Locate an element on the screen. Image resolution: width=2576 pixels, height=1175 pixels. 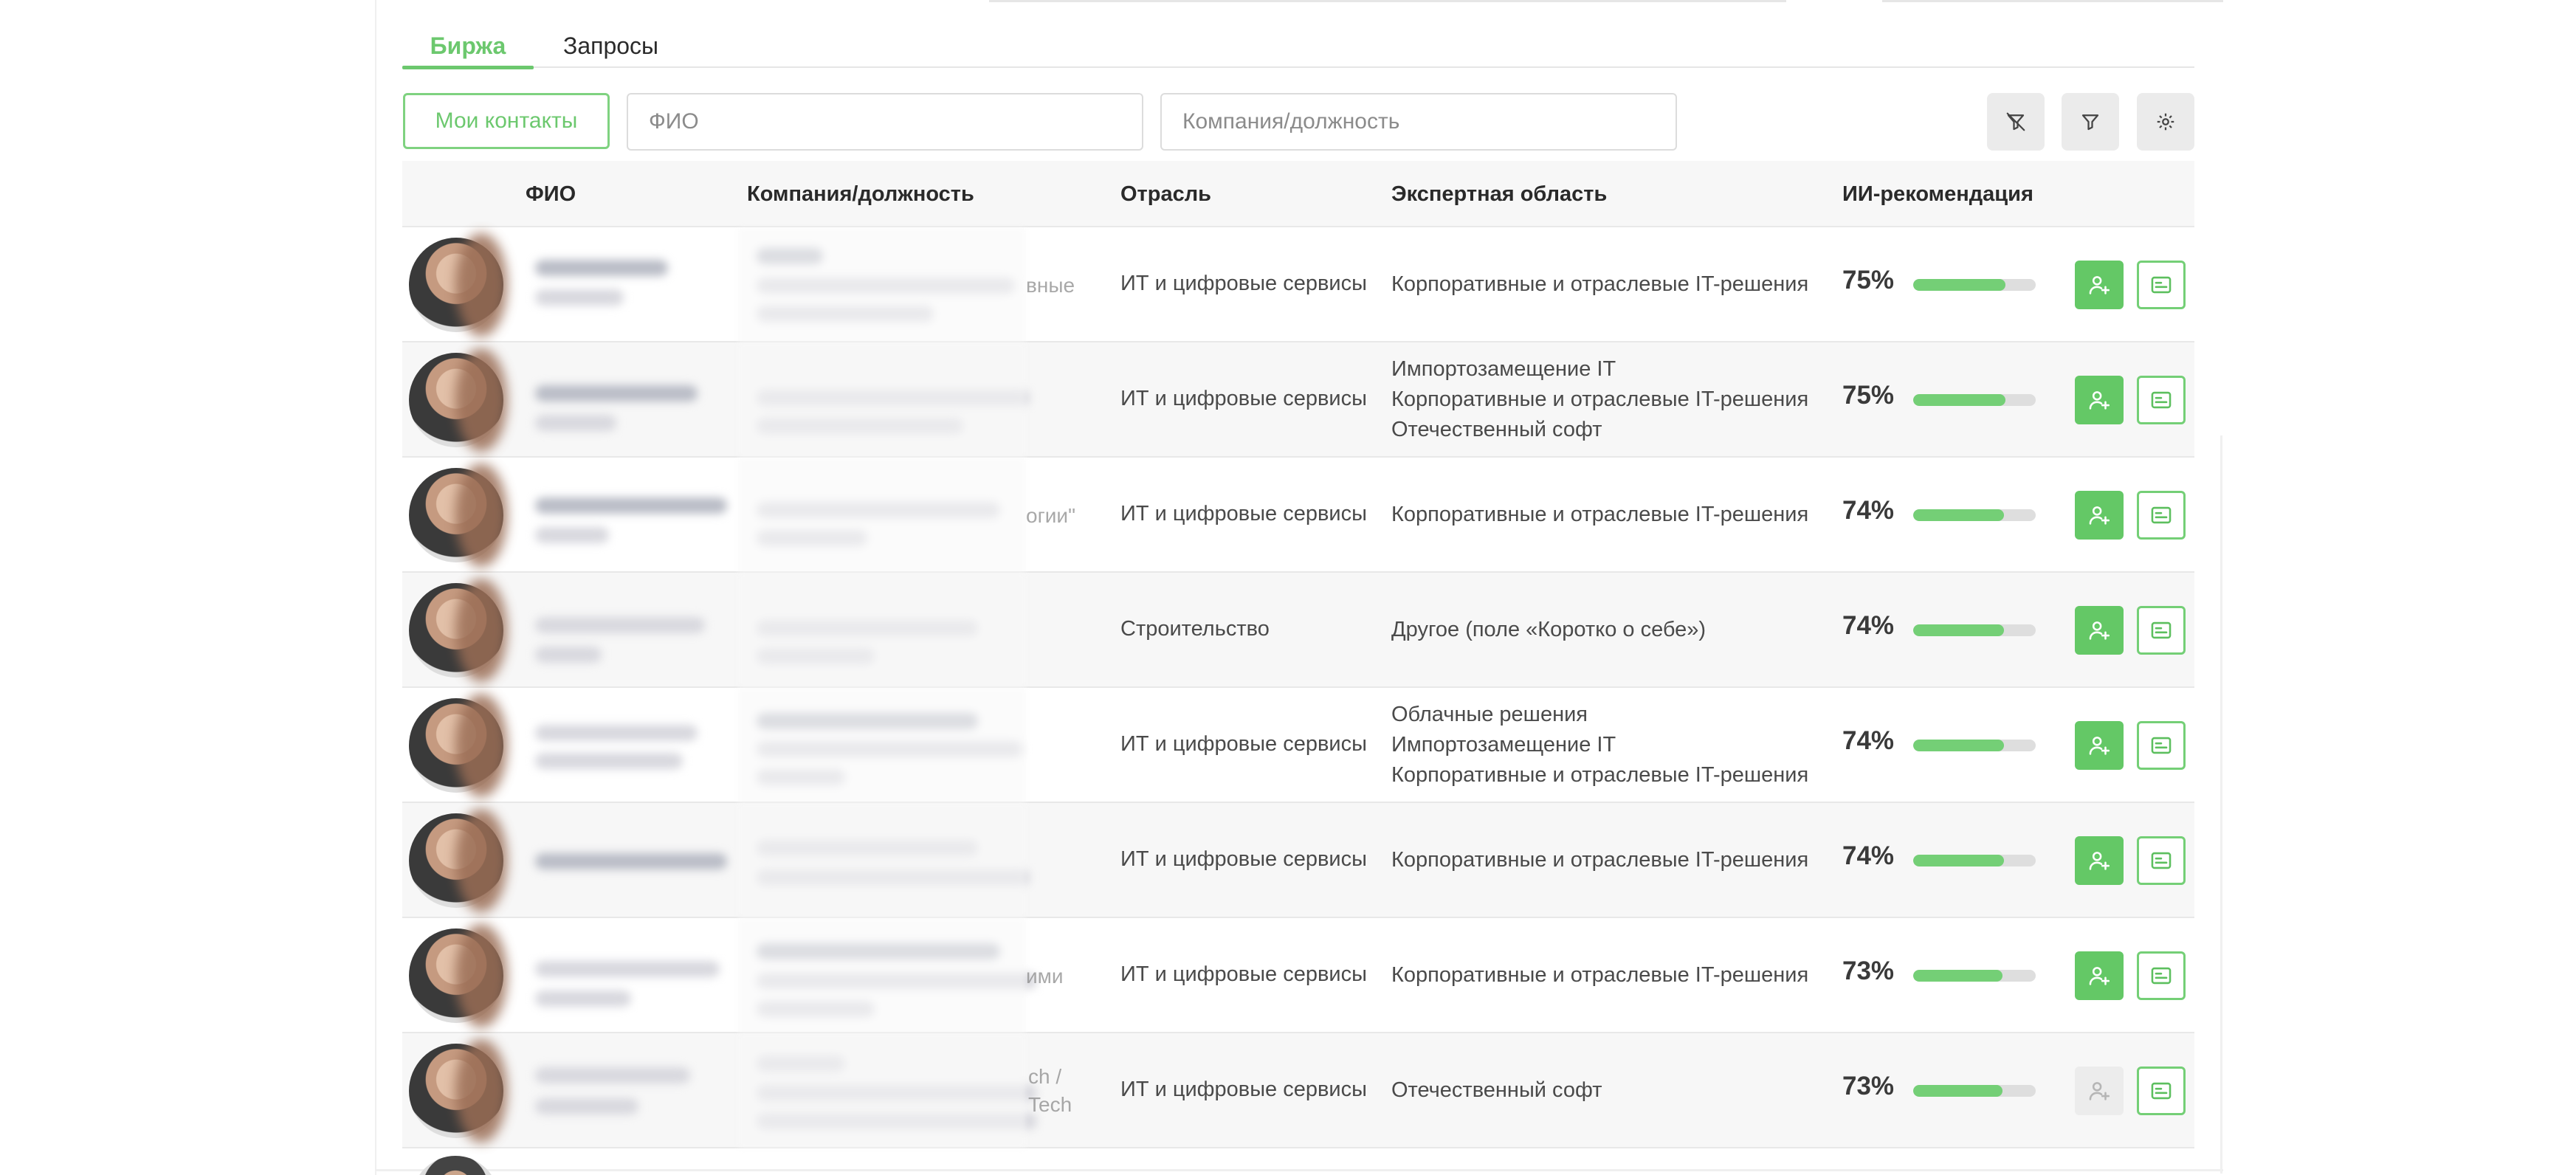
company-search-input is located at coordinates (1419, 122).